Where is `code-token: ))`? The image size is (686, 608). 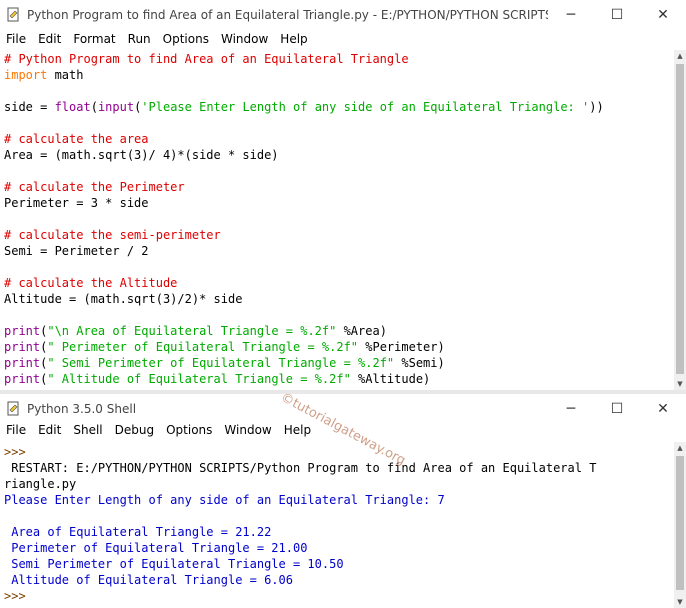
code-token: )) is located at coordinates (596, 107).